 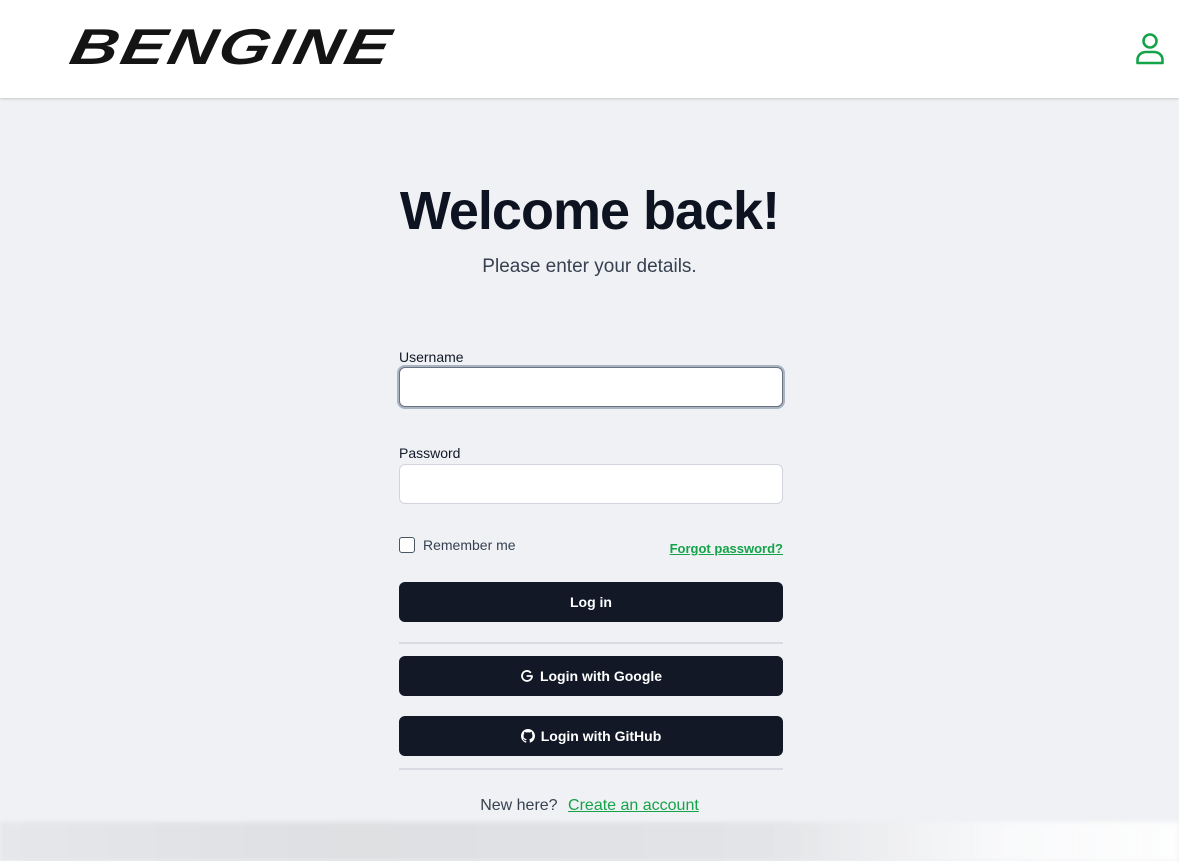 What do you see at coordinates (589, 211) in the screenshot?
I see `page-title: Welcome back!` at bounding box center [589, 211].